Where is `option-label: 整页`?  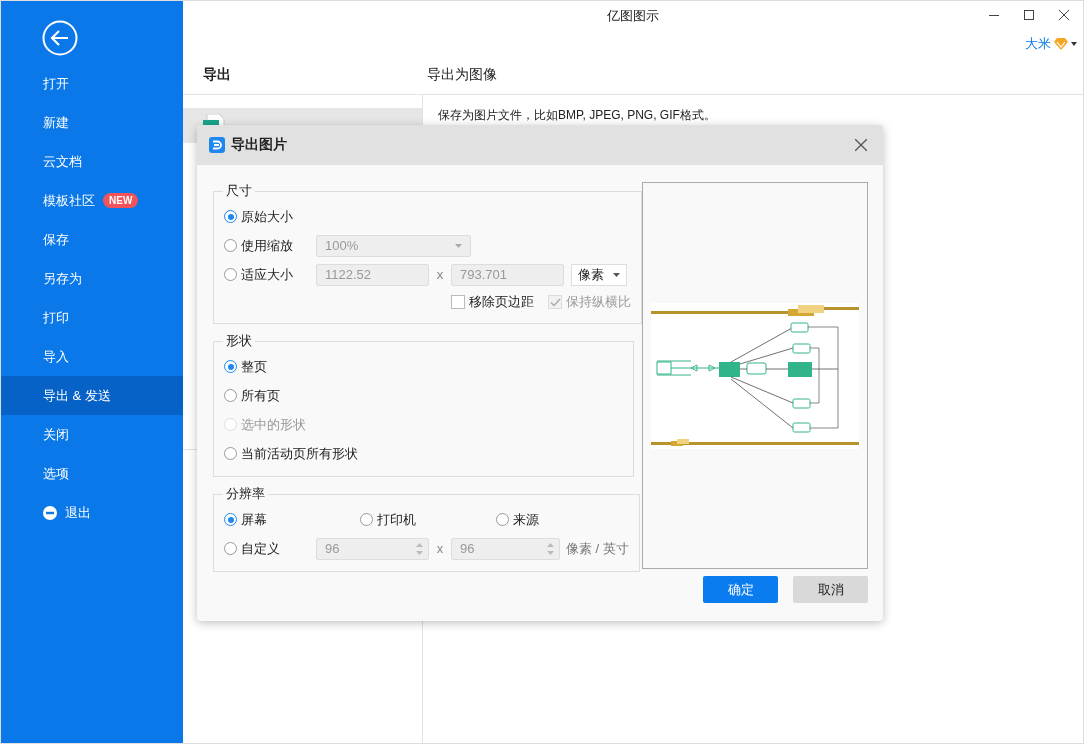 option-label: 整页 is located at coordinates (254, 366).